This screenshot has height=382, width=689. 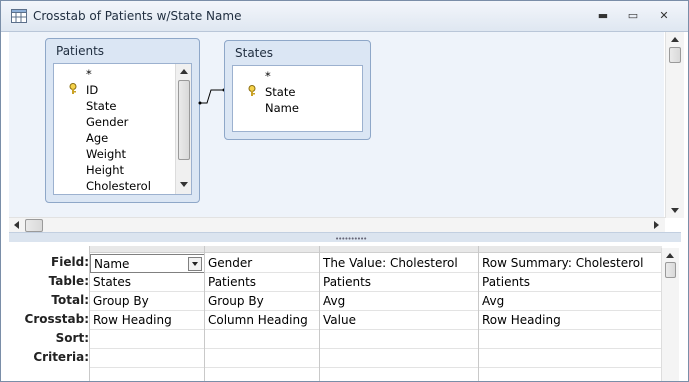 What do you see at coordinates (399, 263) in the screenshot?
I see `field-cell: The Value: Cholesterol` at bounding box center [399, 263].